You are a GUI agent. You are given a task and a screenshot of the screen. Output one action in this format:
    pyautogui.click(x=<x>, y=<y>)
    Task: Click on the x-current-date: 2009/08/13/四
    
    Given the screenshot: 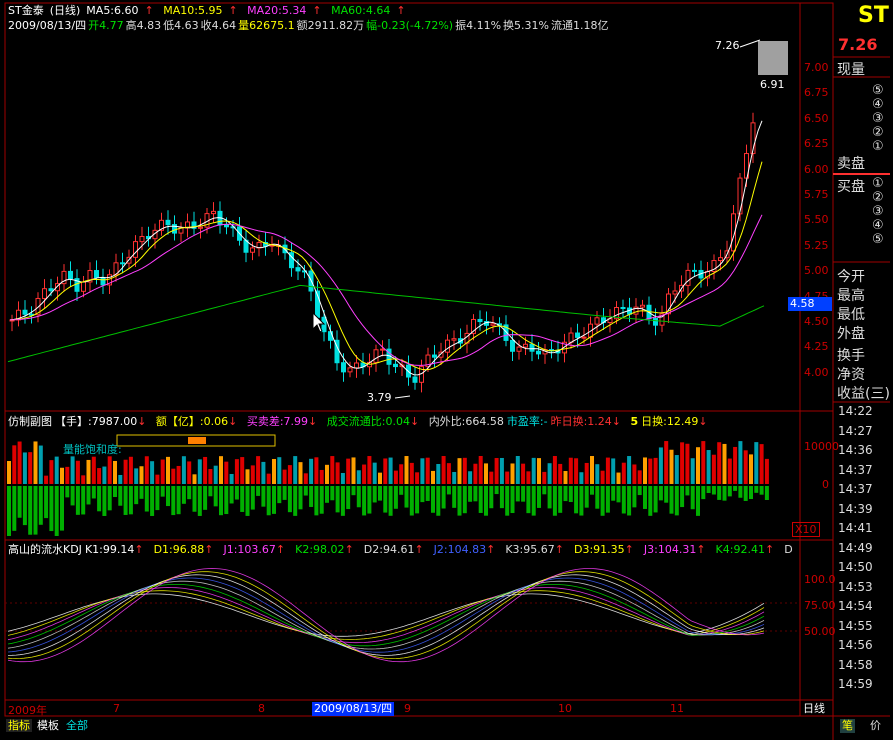 What is the action you would take?
    pyautogui.click(x=353, y=709)
    